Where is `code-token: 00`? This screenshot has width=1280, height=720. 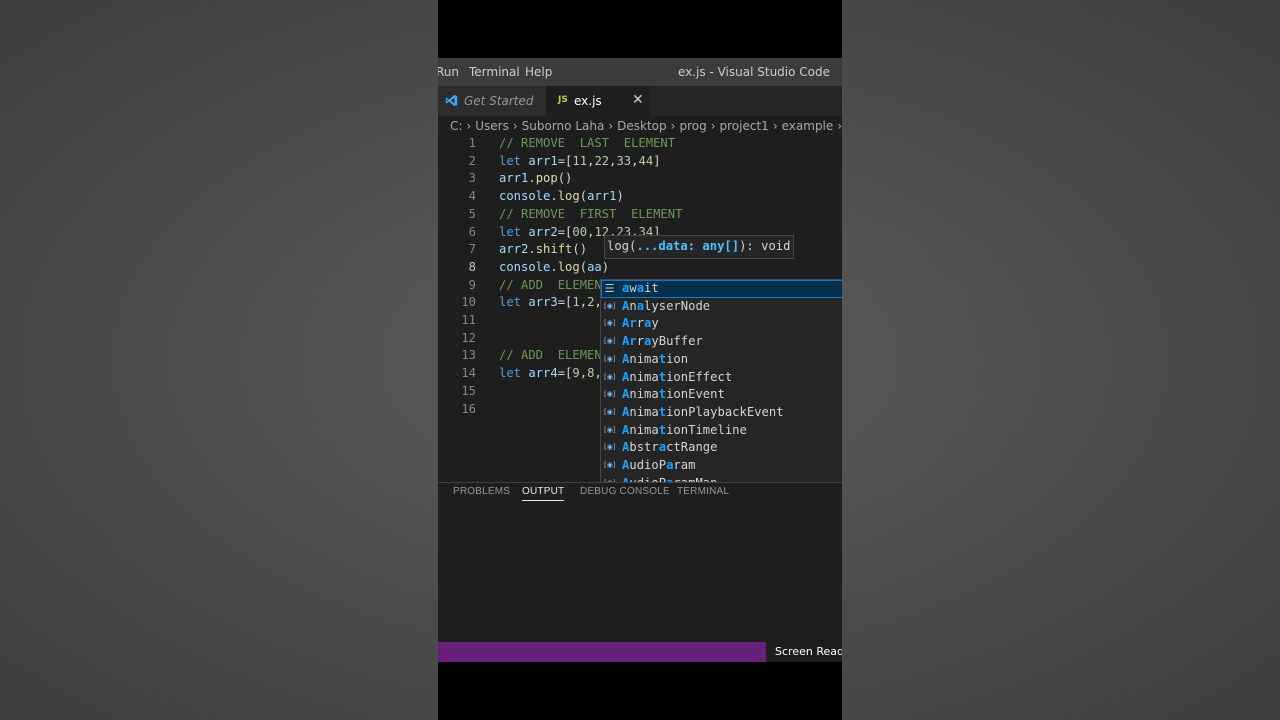
code-token: 00 is located at coordinates (580, 231).